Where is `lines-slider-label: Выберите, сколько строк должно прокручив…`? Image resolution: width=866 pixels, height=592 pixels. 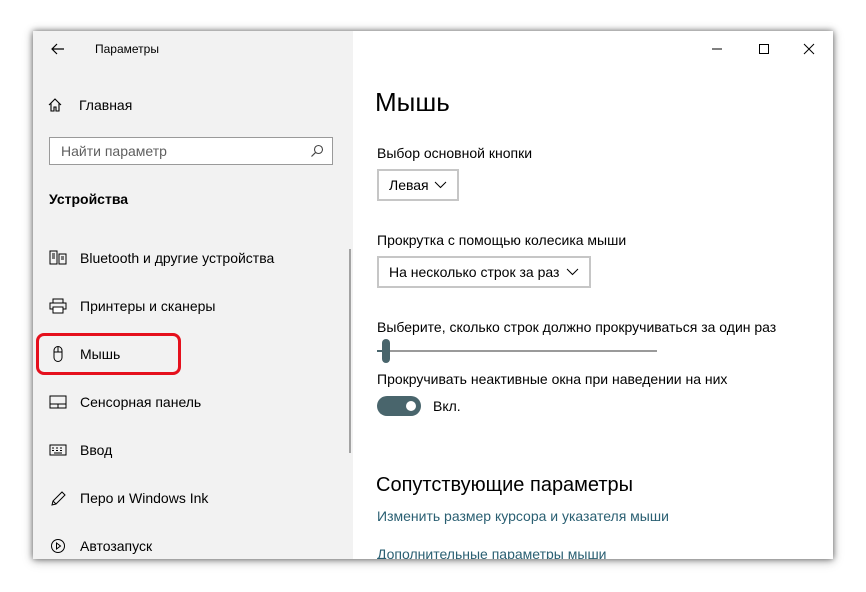 lines-slider-label: Выберите, сколько строк должно прокручив… is located at coordinates (577, 327).